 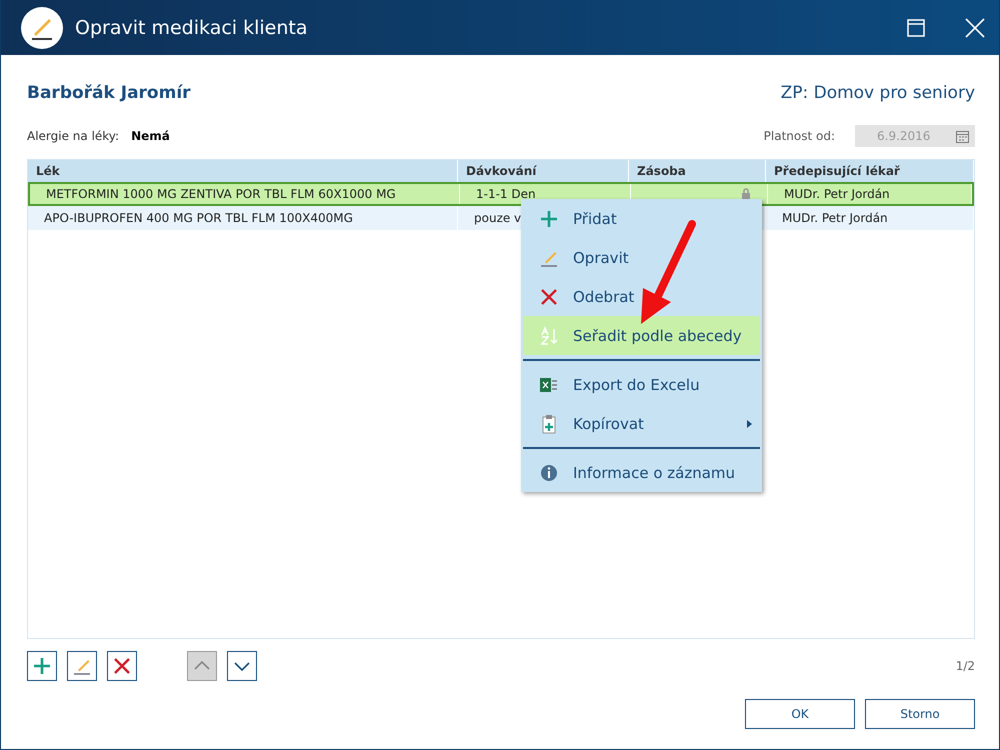 I want to click on add-button, so click(x=42, y=666).